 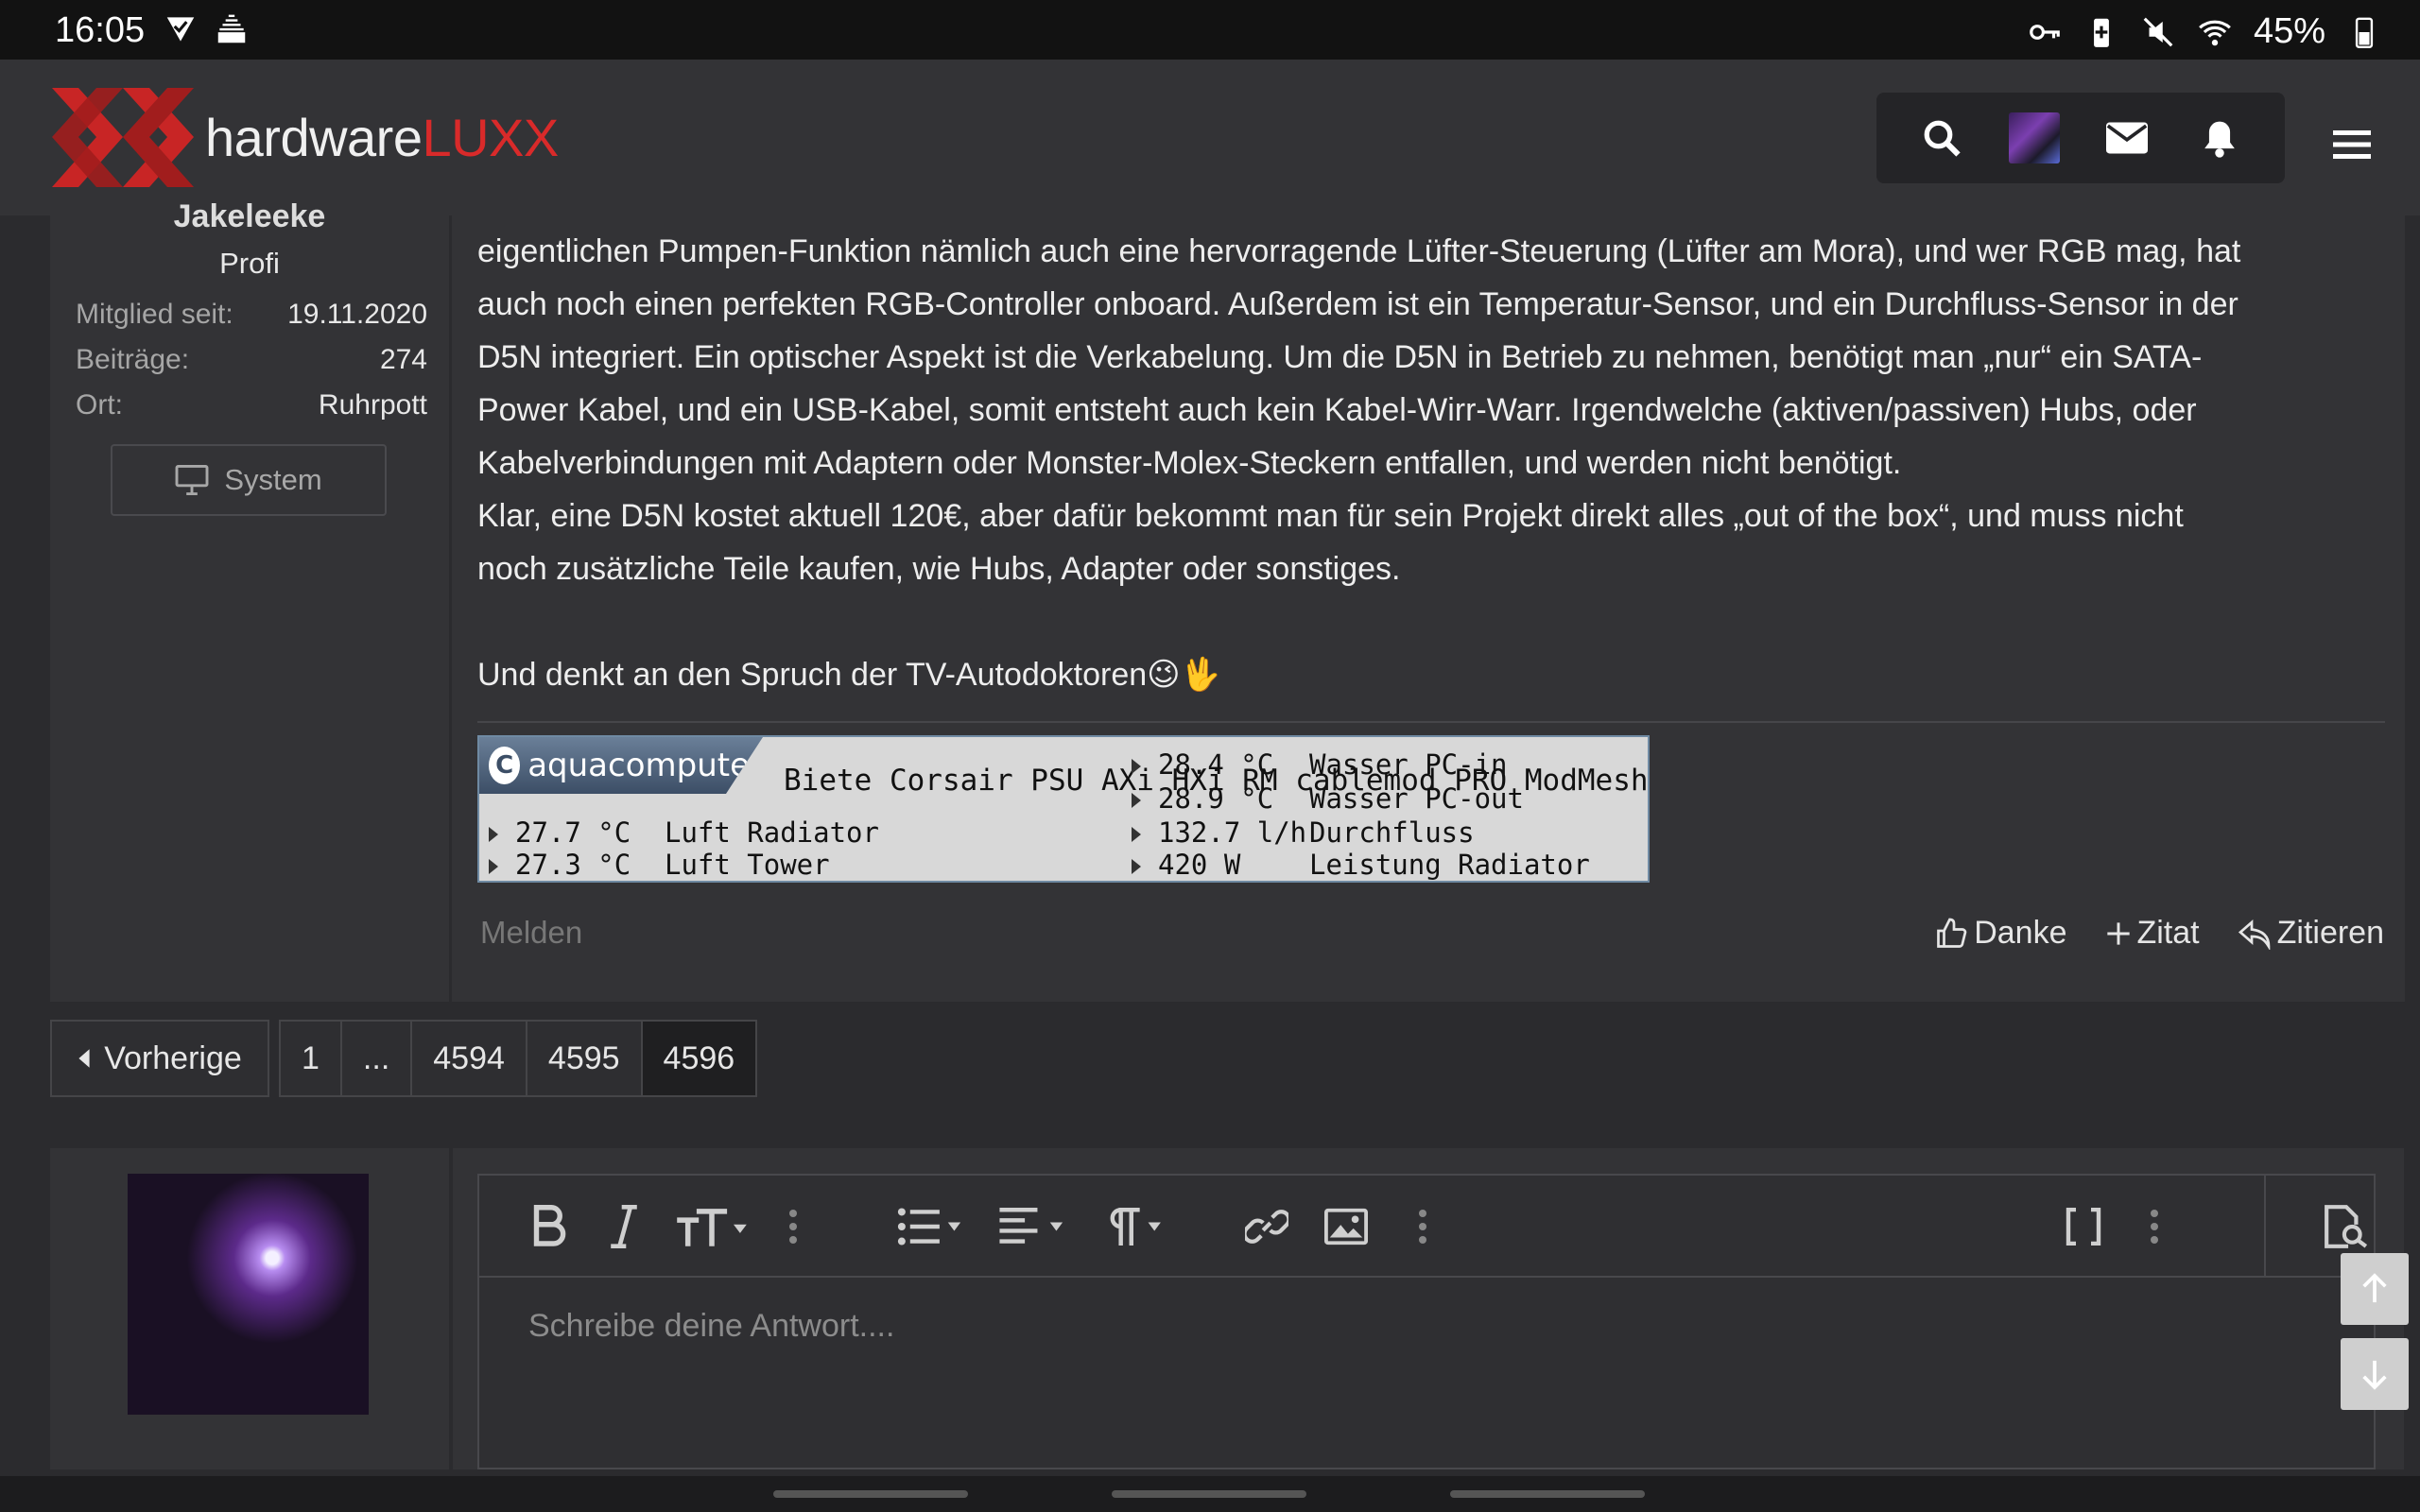 What do you see at coordinates (2265, 1227) in the screenshot?
I see `toolbar-separator` at bounding box center [2265, 1227].